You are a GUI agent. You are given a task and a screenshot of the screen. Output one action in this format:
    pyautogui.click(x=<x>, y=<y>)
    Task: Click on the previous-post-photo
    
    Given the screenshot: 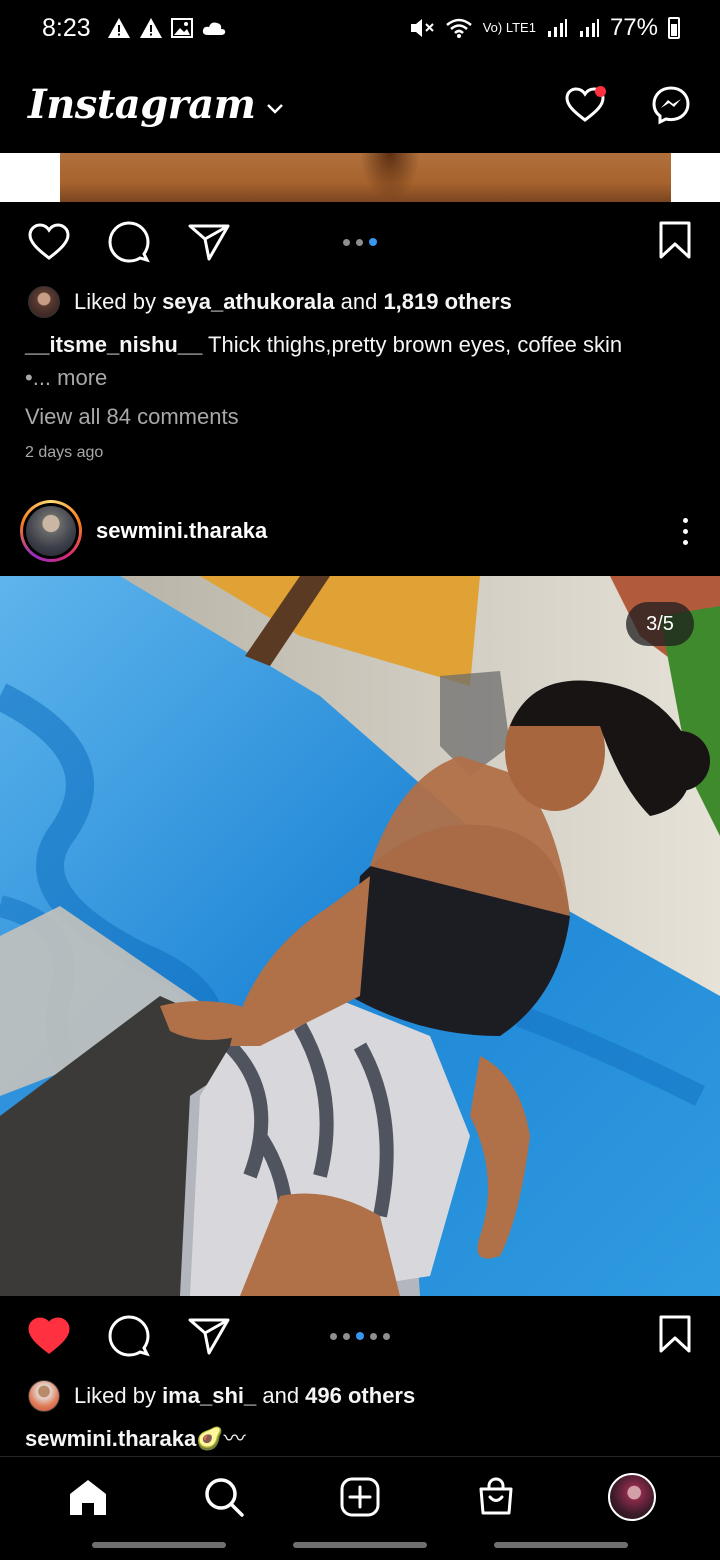 What is the action you would take?
    pyautogui.click(x=365, y=177)
    